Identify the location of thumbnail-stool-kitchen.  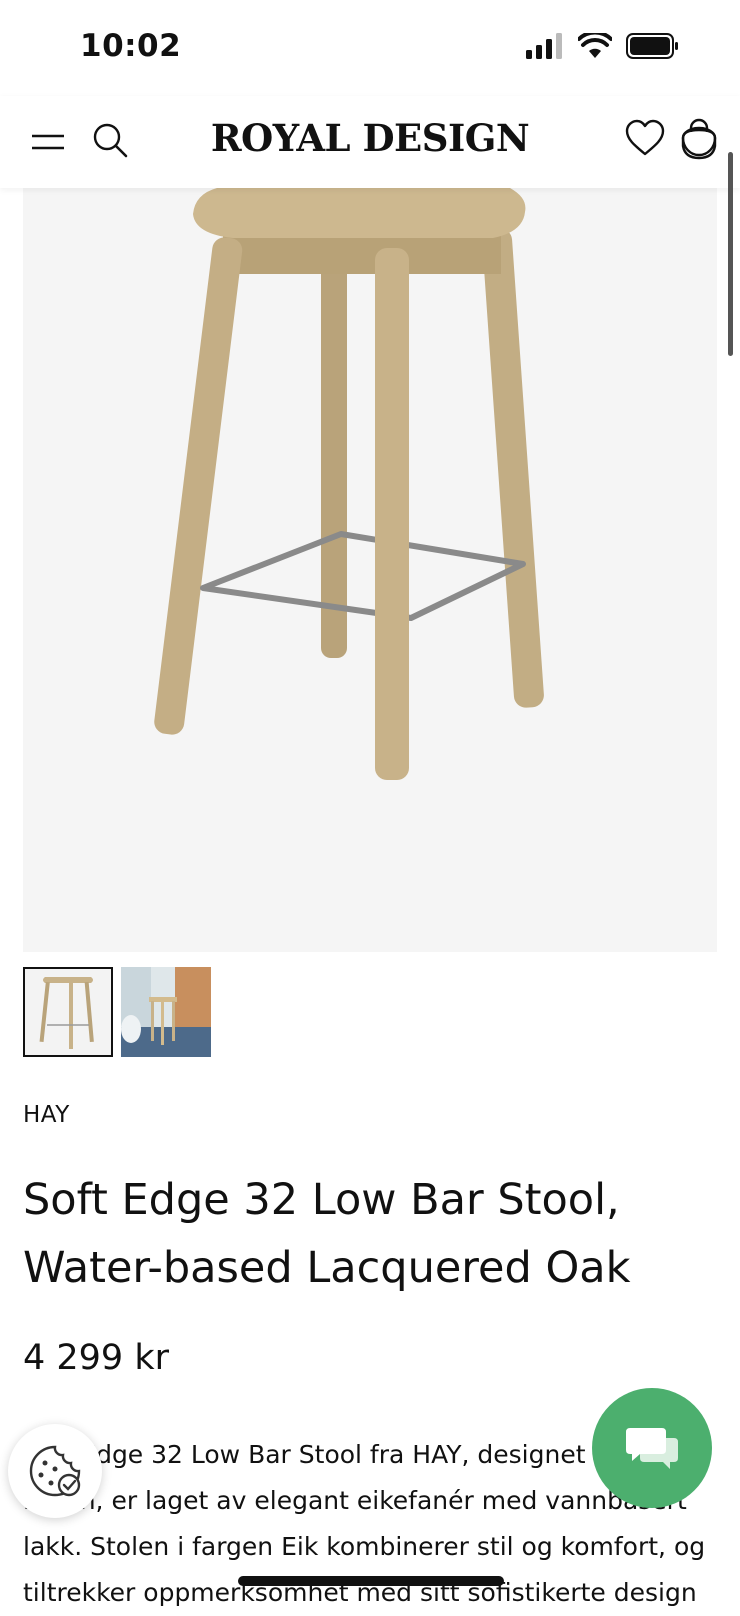
(166, 1012).